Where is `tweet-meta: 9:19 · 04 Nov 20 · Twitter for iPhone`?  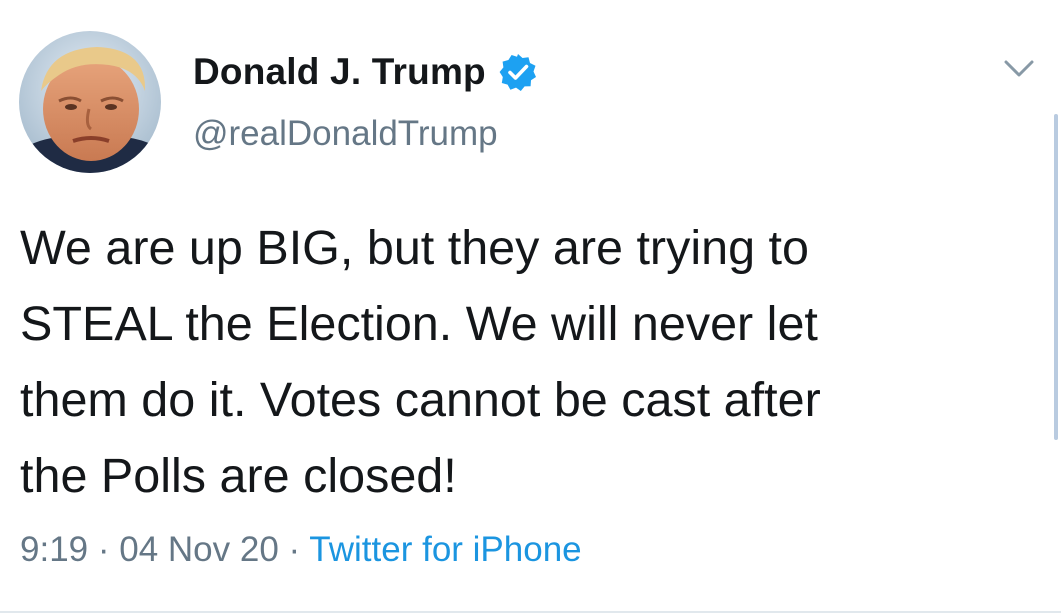
tweet-meta: 9:19 · 04 Nov 20 · Twitter for iPhone is located at coordinates (301, 550).